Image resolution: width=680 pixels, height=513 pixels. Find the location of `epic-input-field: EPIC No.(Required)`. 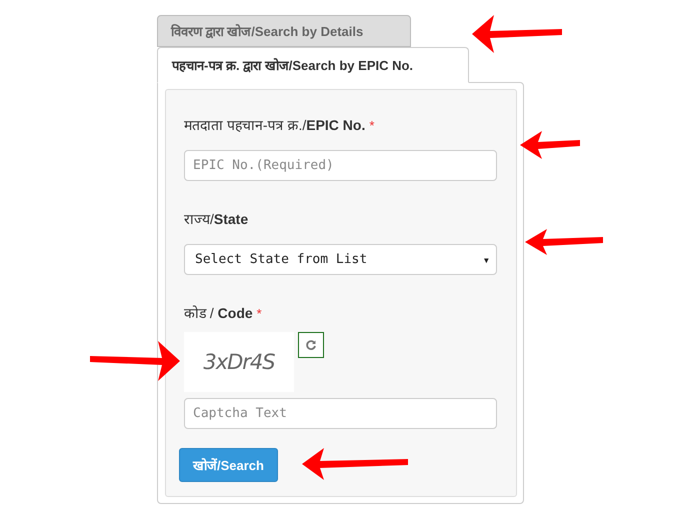

epic-input-field: EPIC No.(Required) is located at coordinates (340, 165).